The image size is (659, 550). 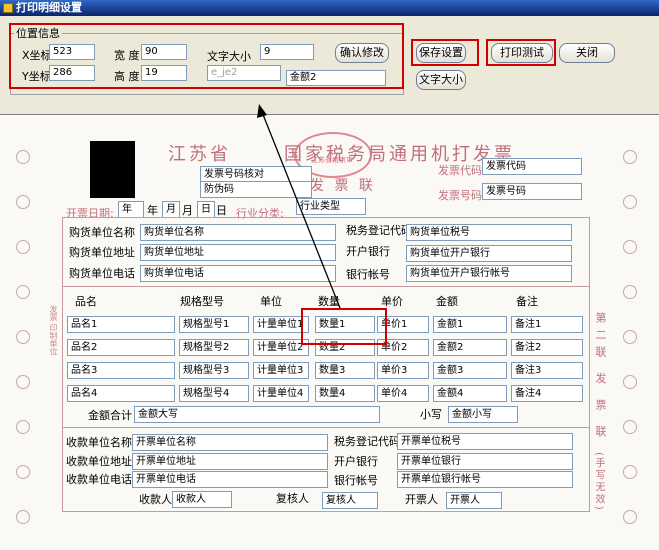 I want to click on item-note-cell: 备注4, so click(x=547, y=393).